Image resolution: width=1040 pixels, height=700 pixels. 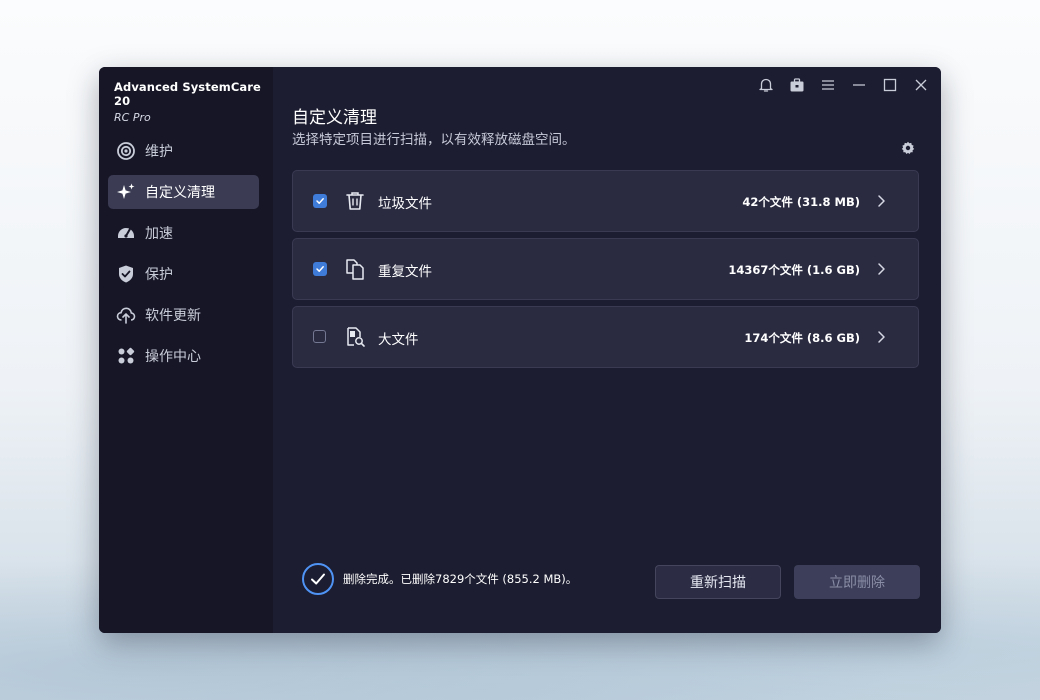 I want to click on app-edition: RC Pro, so click(x=132, y=117).